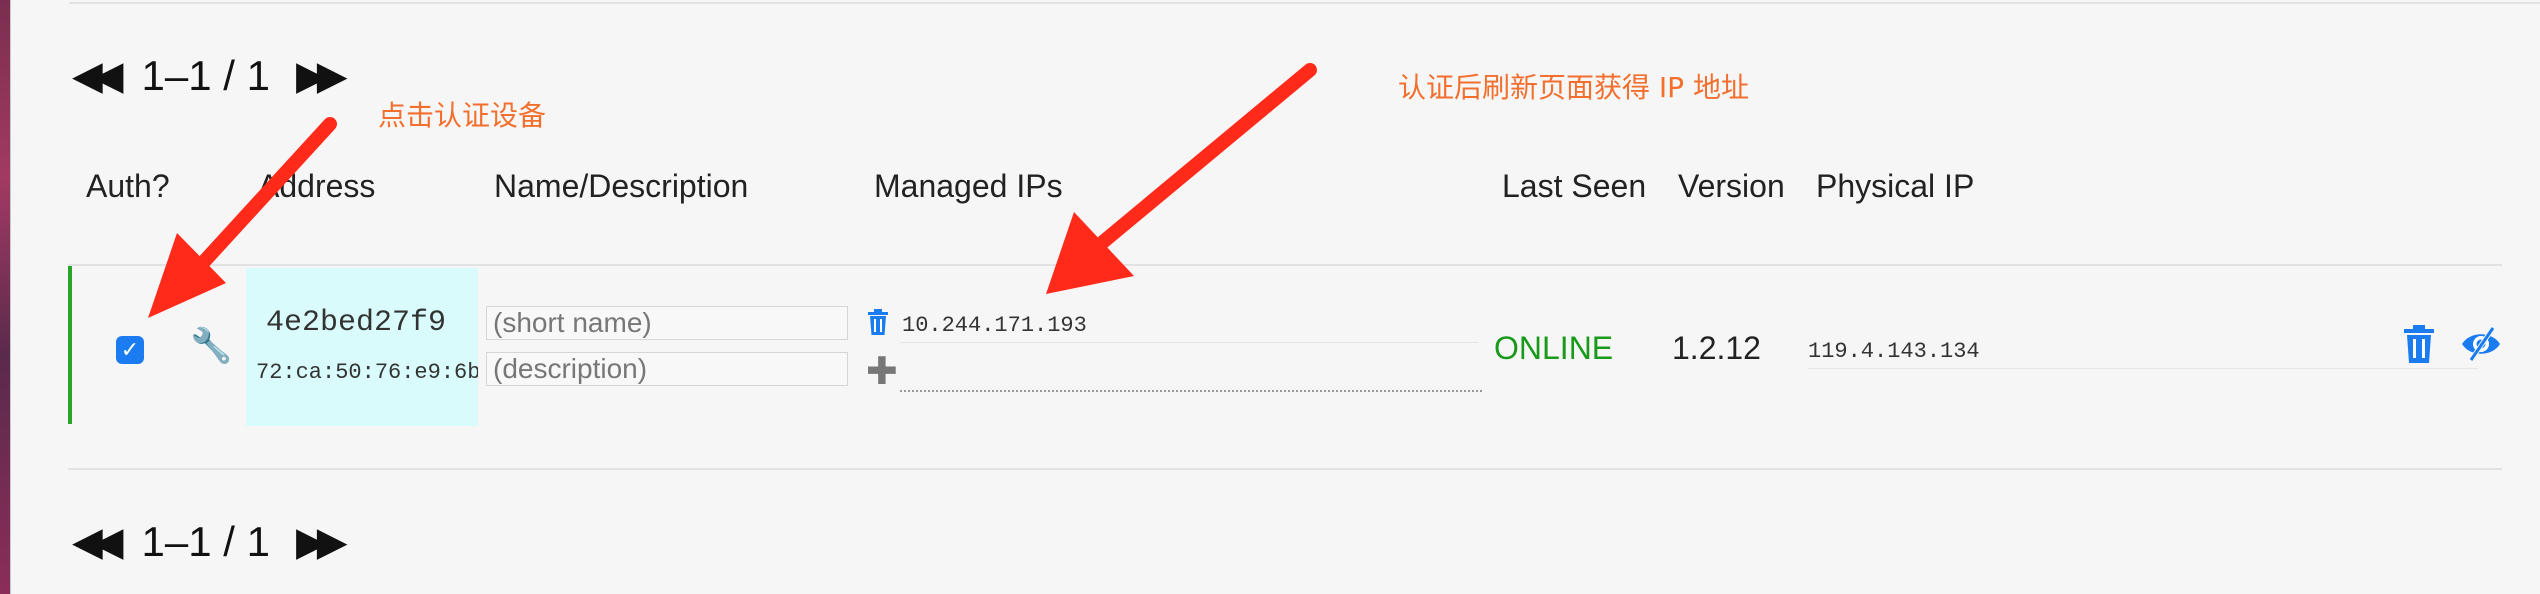 This screenshot has width=2540, height=594. I want to click on trash-icon, so click(878, 322).